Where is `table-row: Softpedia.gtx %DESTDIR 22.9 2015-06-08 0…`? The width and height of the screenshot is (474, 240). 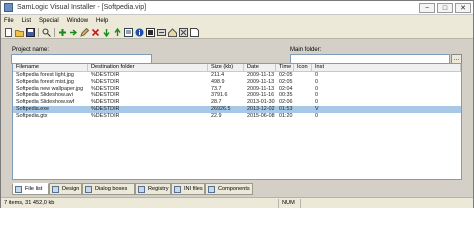
table-row: Softpedia.gtx %DESTDIR 22.9 2015-06-08 0… is located at coordinates (237, 116).